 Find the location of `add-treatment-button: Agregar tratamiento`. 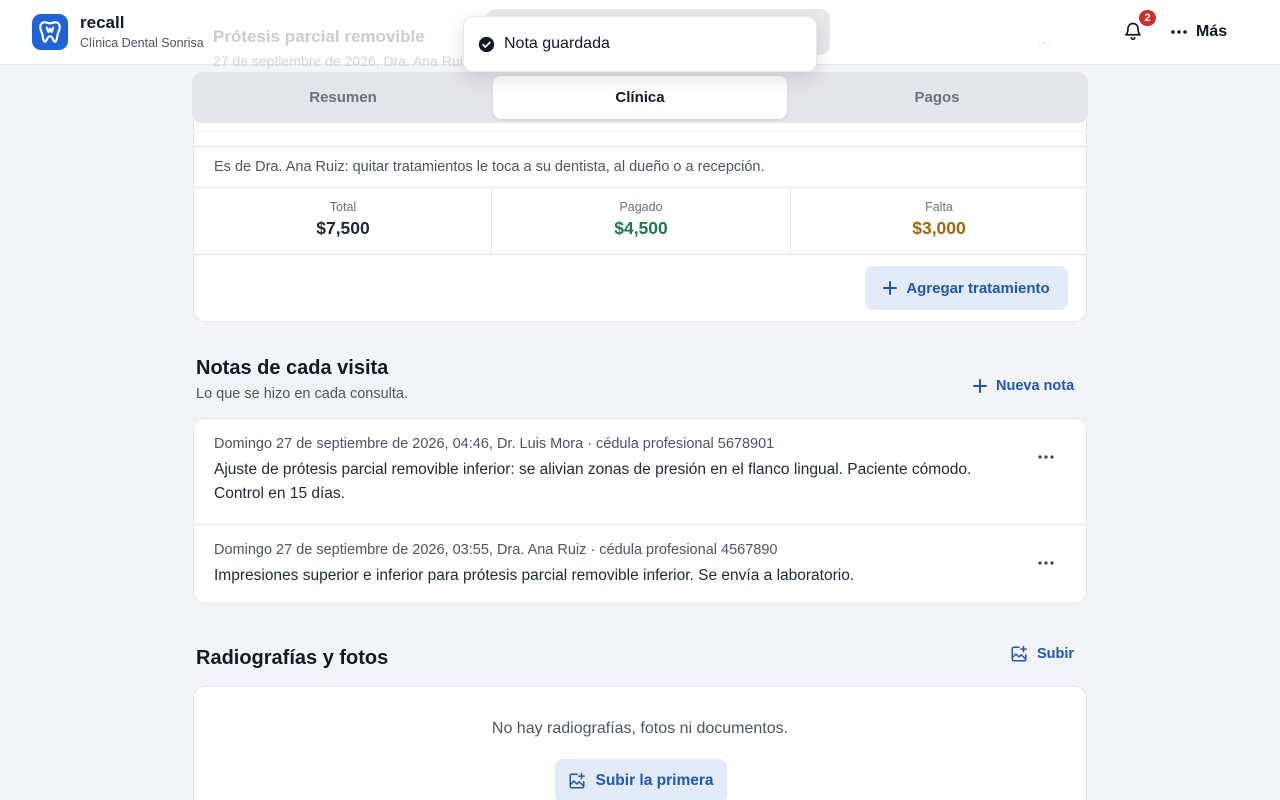

add-treatment-button: Agregar tratamiento is located at coordinates (966, 288).